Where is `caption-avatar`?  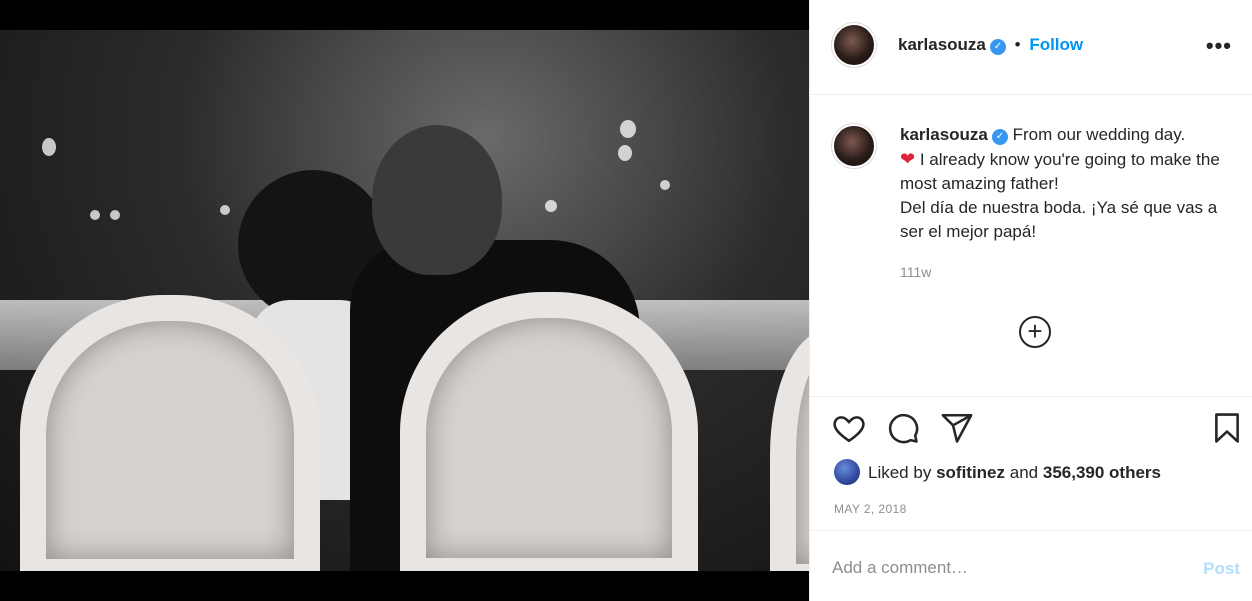
caption-avatar is located at coordinates (854, 146).